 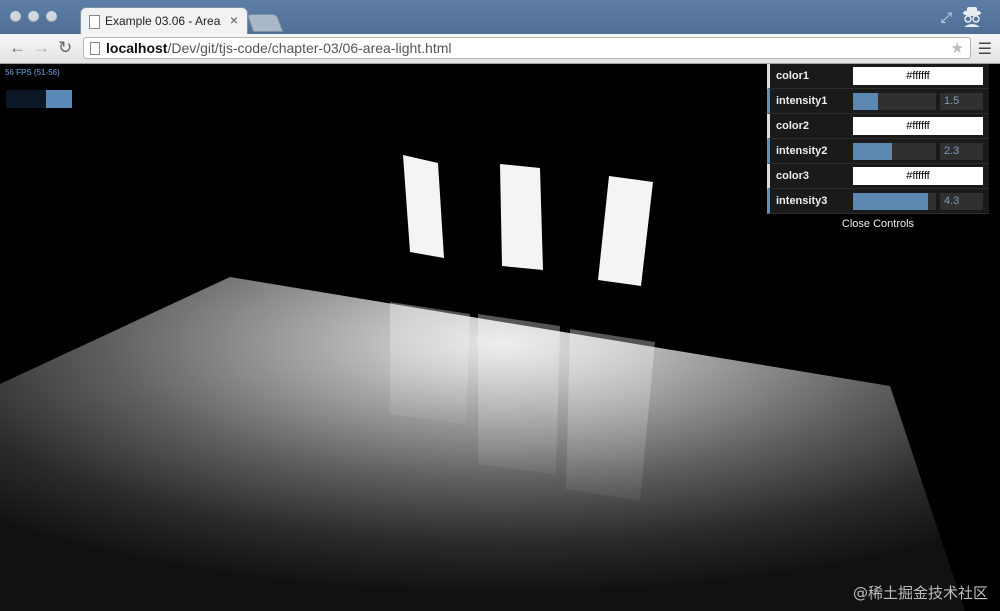 What do you see at coordinates (500, 17) in the screenshot?
I see `window-titlebar: Example 03.06 - Area Light × ⤢` at bounding box center [500, 17].